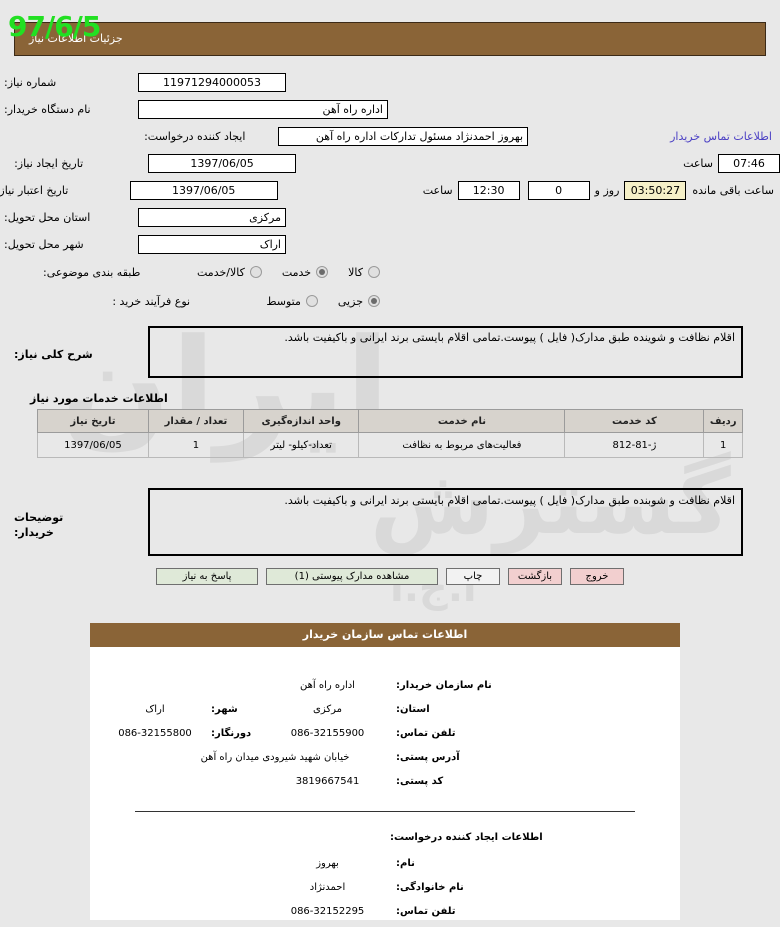 The height and width of the screenshot is (927, 780). Describe the element at coordinates (390, 82) in the screenshot. I see `field-row-need-number: 11971294000053 شماره نیاز:` at that location.